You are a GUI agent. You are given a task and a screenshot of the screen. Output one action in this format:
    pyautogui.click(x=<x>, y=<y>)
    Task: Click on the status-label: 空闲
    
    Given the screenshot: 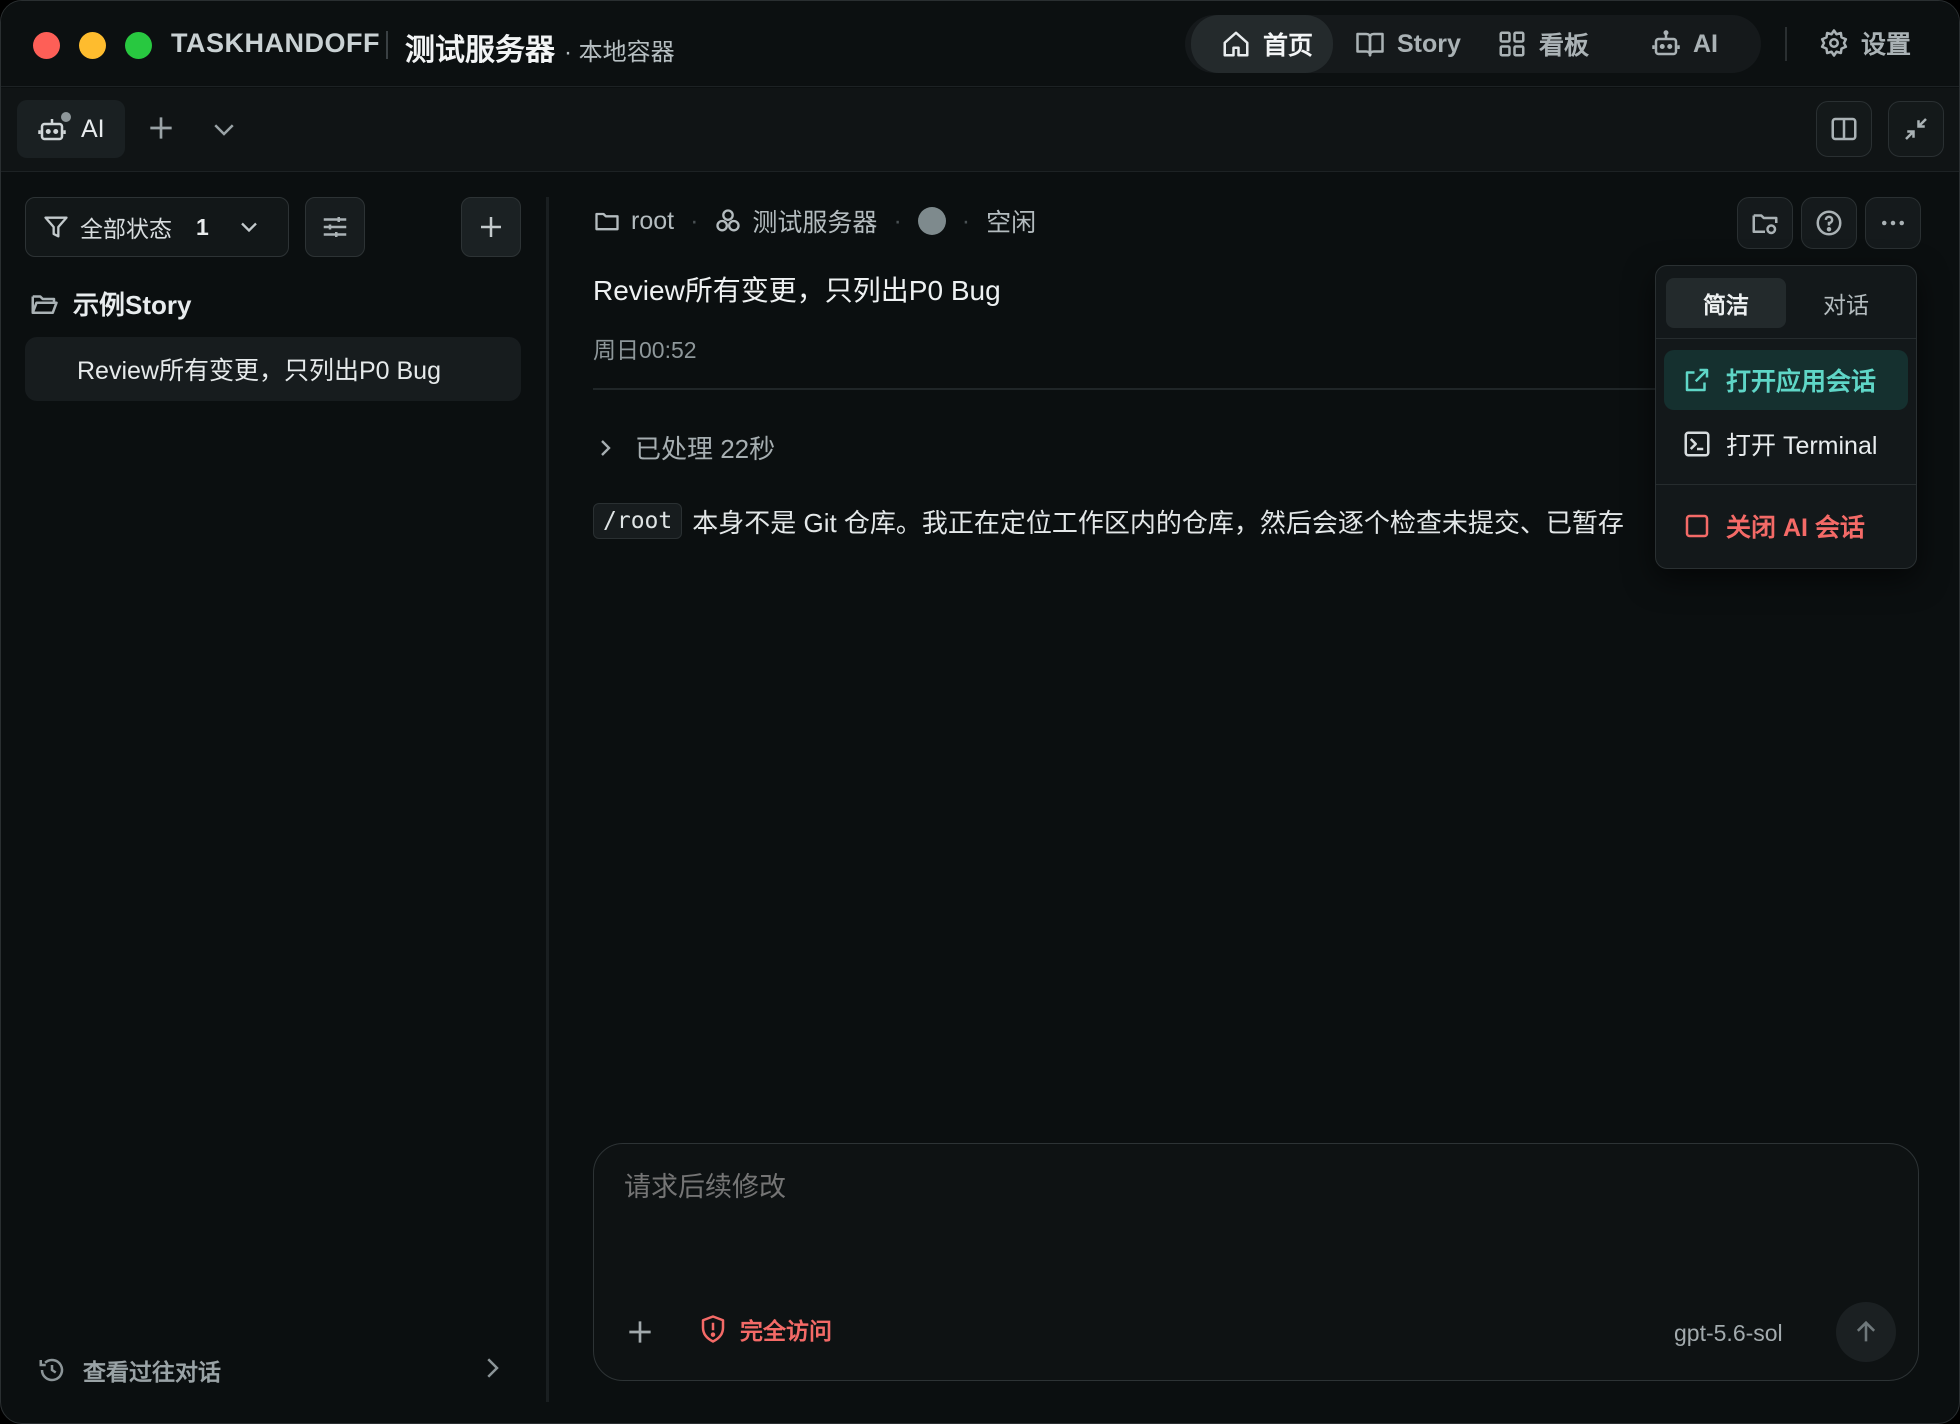 What is the action you would take?
    pyautogui.click(x=1011, y=223)
    